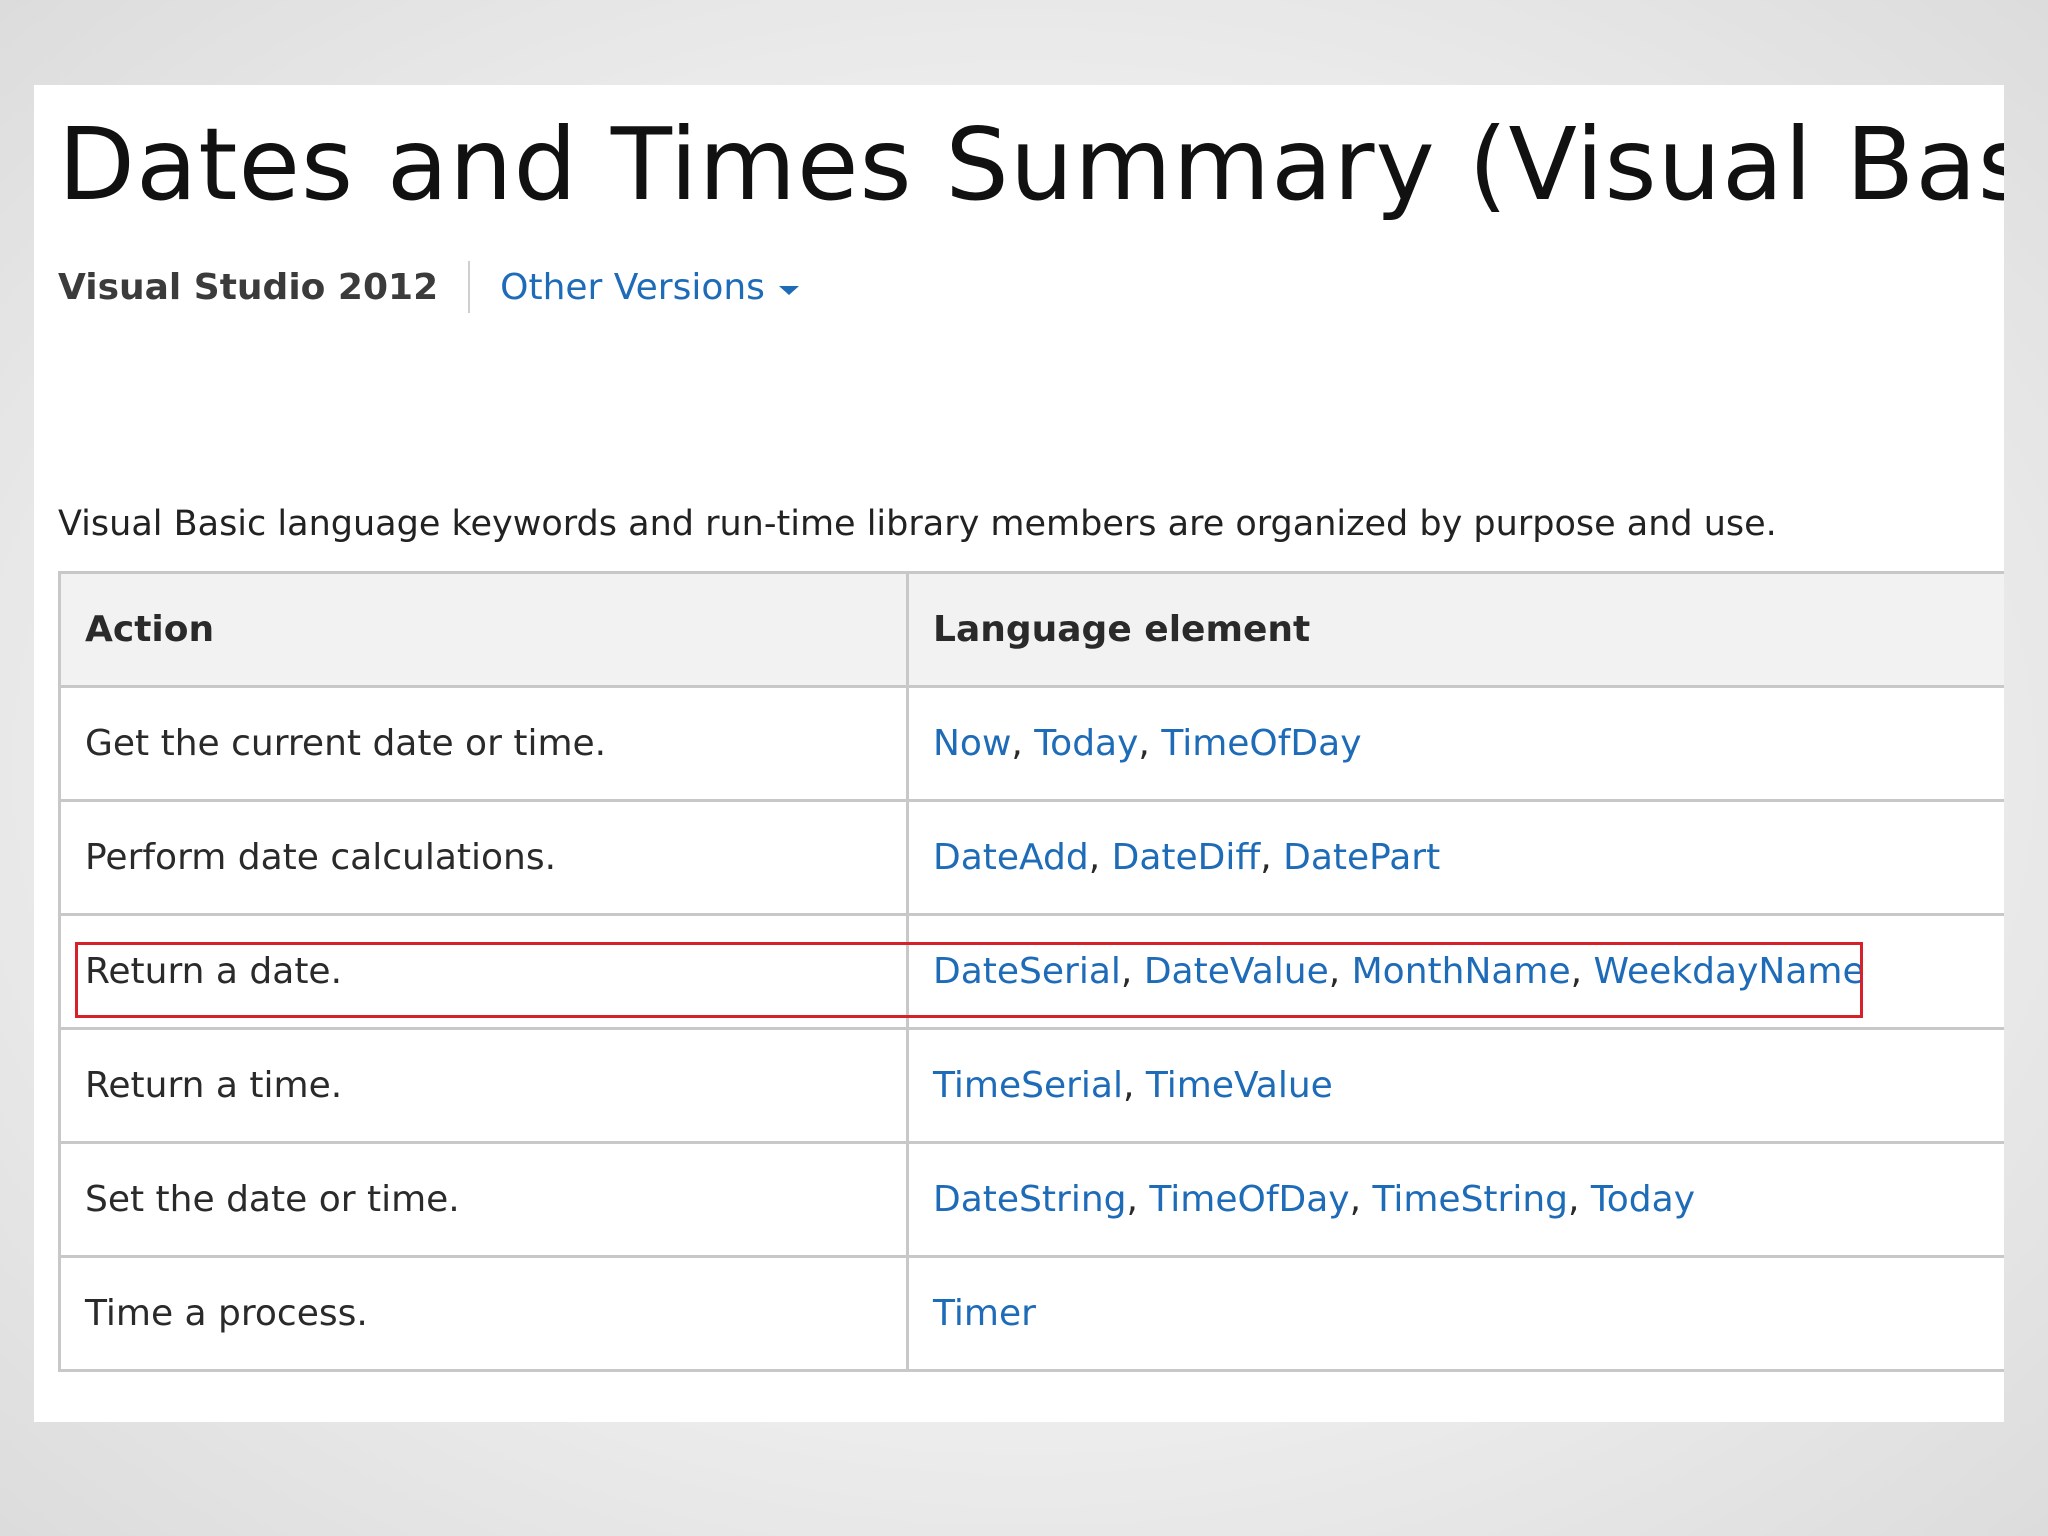  What do you see at coordinates (972, 743) in the screenshot?
I see `language-element-link: Now` at bounding box center [972, 743].